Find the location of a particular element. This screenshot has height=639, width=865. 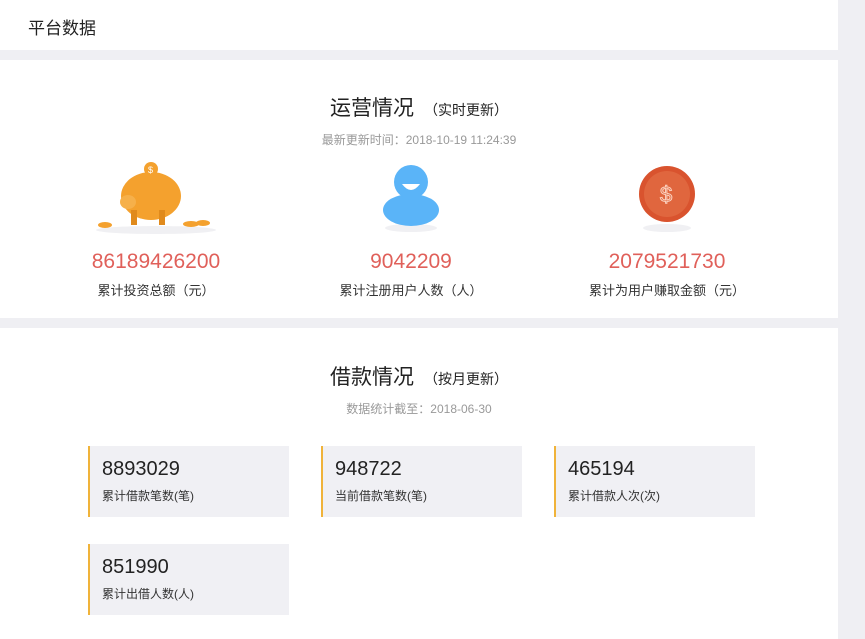

loan-card: 948722 当前借款笔数(笔) is located at coordinates (421, 481).